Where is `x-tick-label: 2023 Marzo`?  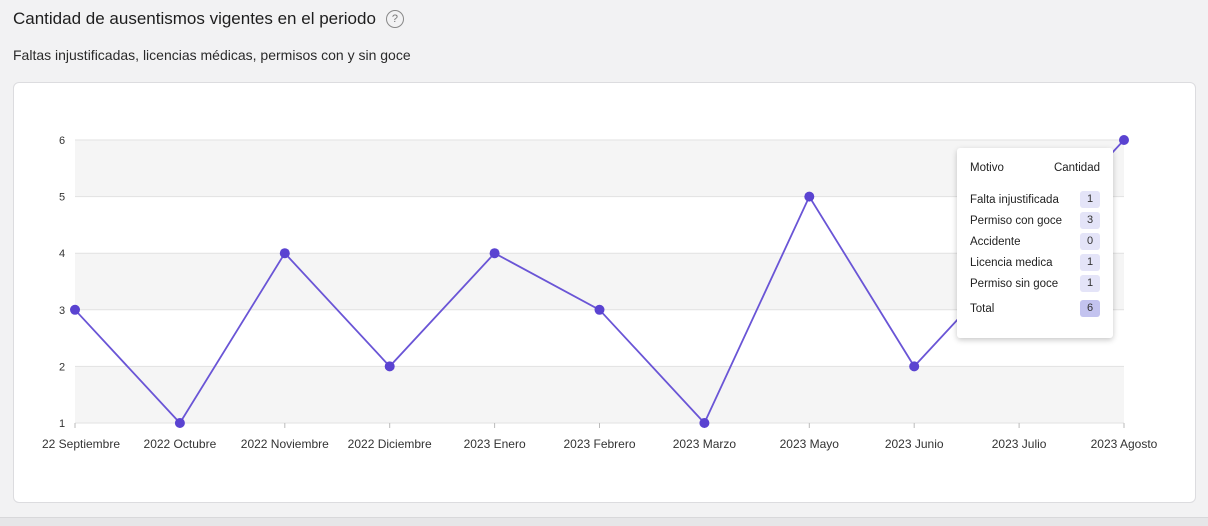
x-tick-label: 2023 Marzo is located at coordinates (705, 444).